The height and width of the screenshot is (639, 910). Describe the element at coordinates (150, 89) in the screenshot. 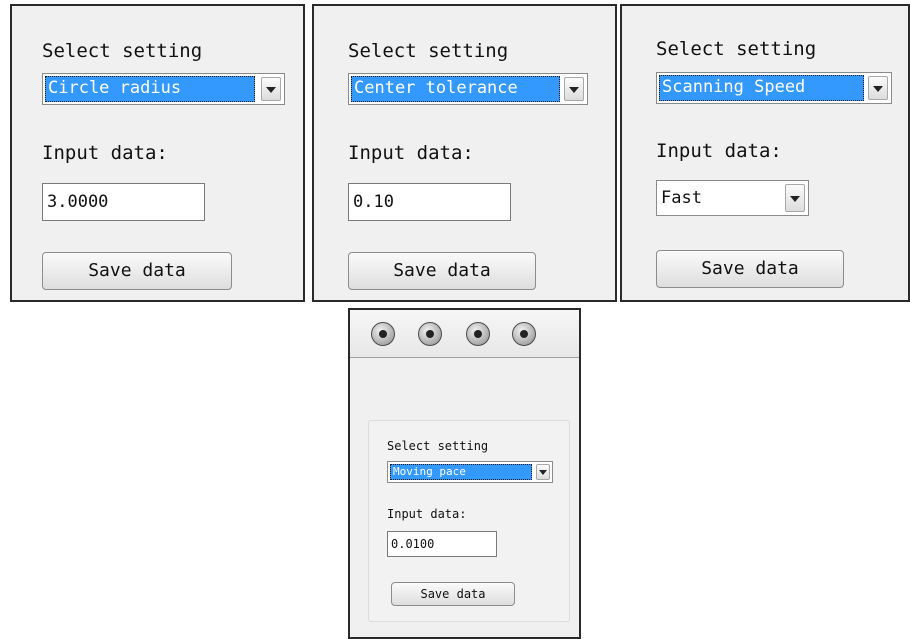

I see `setting-dropdown-selected: Circle radius` at that location.